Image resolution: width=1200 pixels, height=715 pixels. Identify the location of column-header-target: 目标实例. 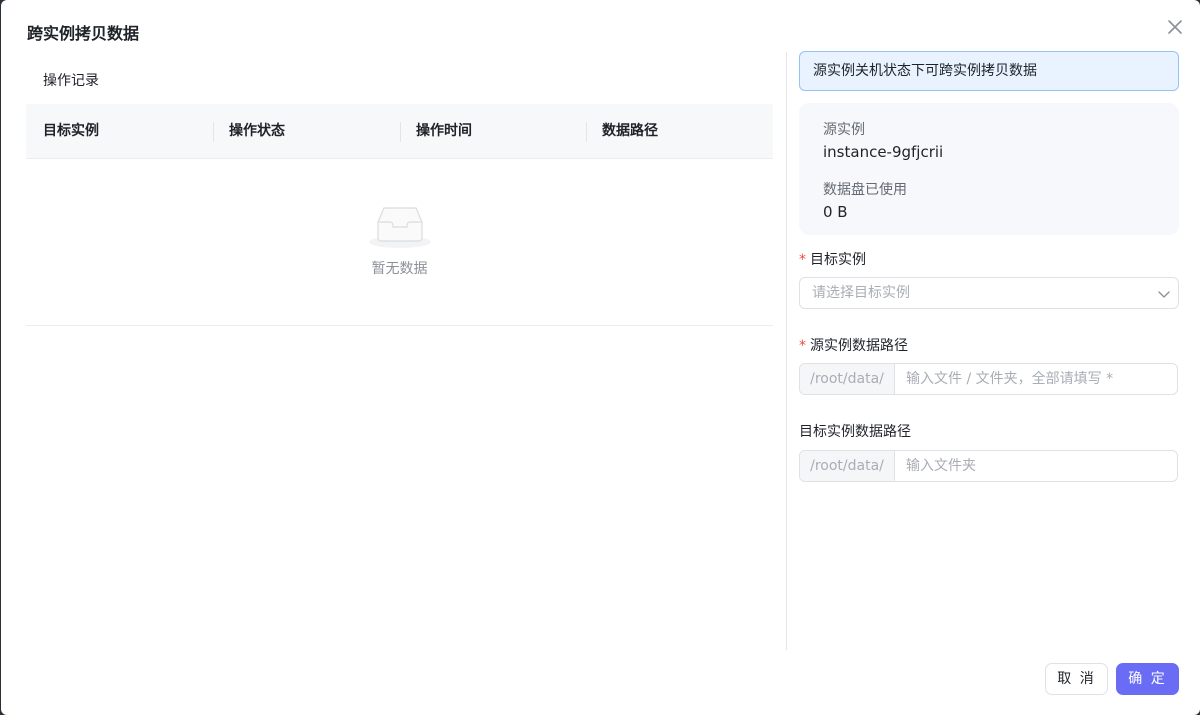
(71, 131).